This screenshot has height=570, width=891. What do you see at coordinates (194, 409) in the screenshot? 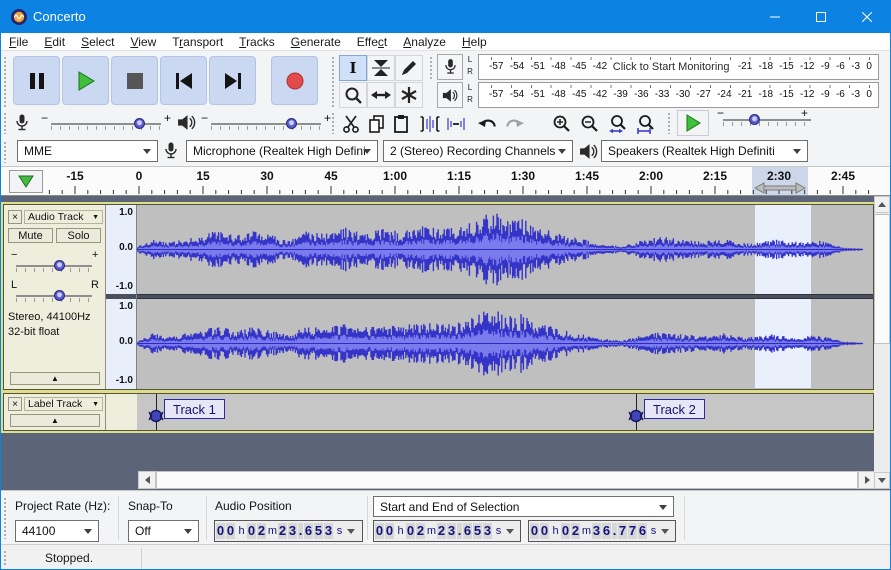
I see `label-text: Track 1` at bounding box center [194, 409].